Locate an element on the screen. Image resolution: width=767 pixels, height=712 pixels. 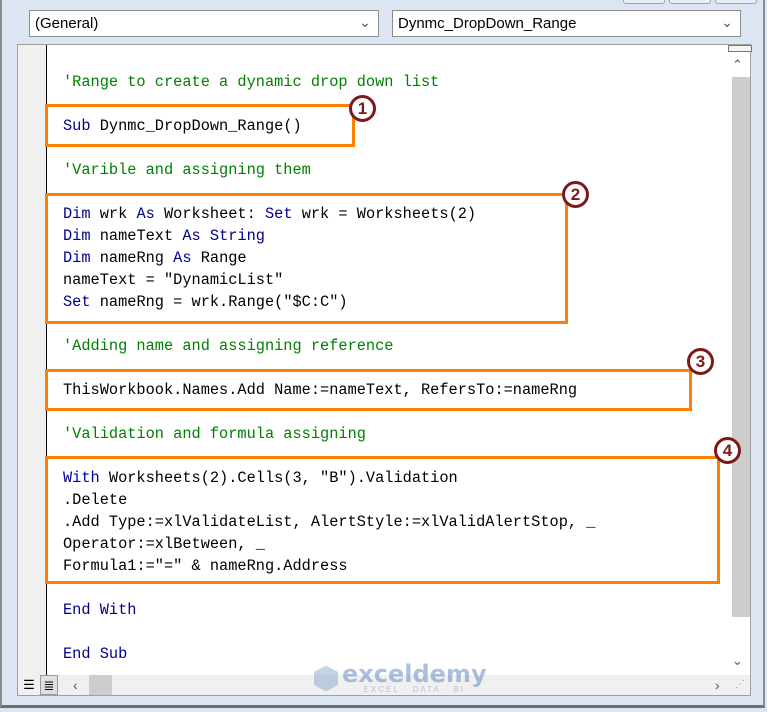
annotation-badge-2: 2 is located at coordinates (575, 194).